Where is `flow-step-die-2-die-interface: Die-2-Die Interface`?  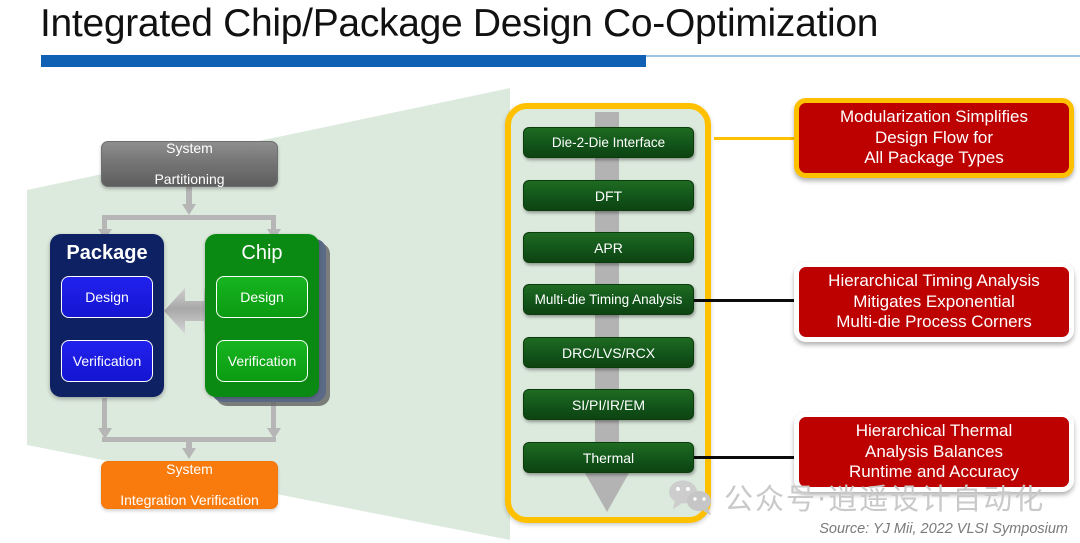 flow-step-die-2-die-interface: Die-2-Die Interface is located at coordinates (608, 142).